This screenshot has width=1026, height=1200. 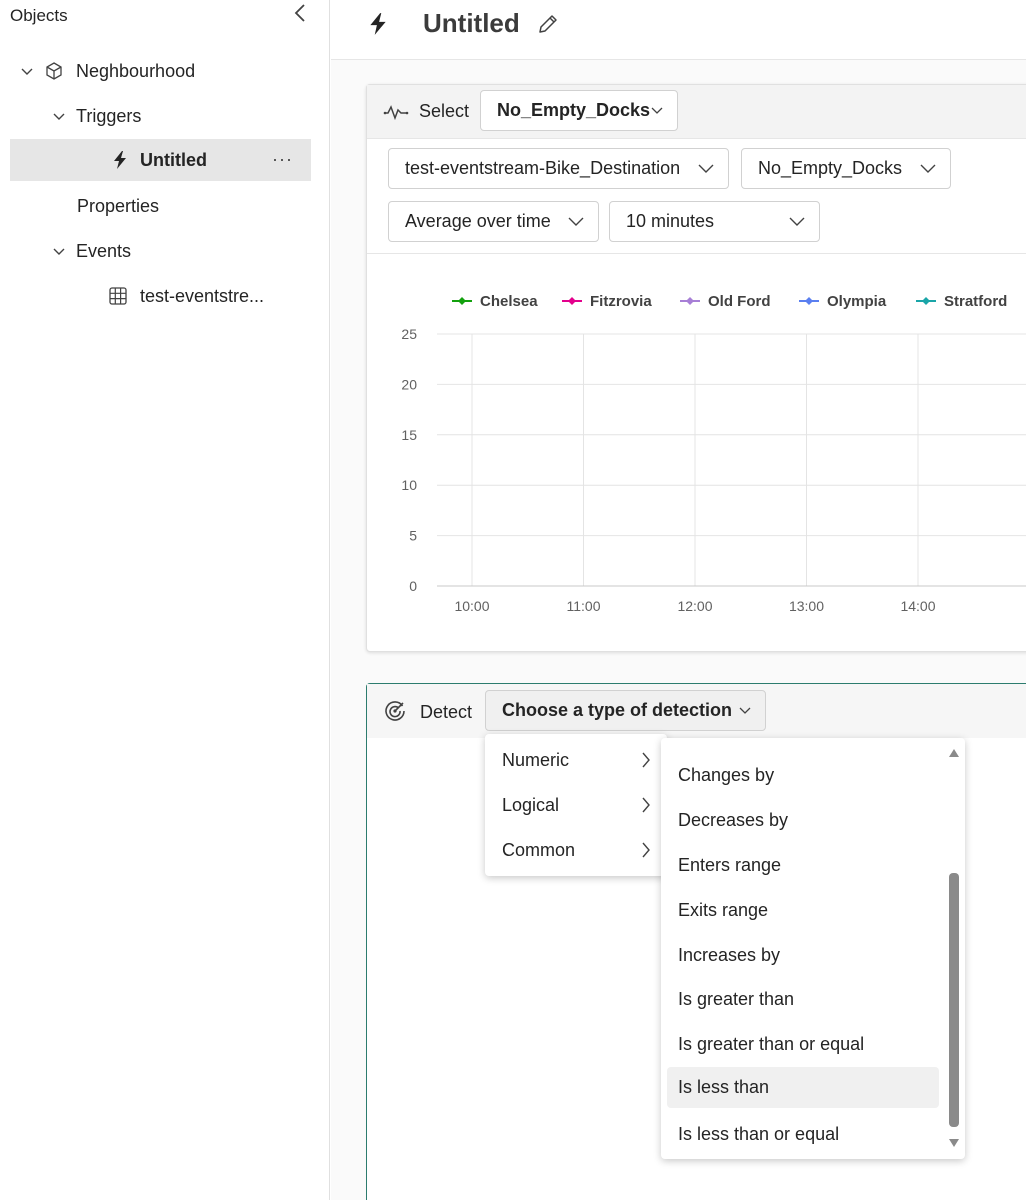 I want to click on y-tick-label: 15, so click(x=409, y=435).